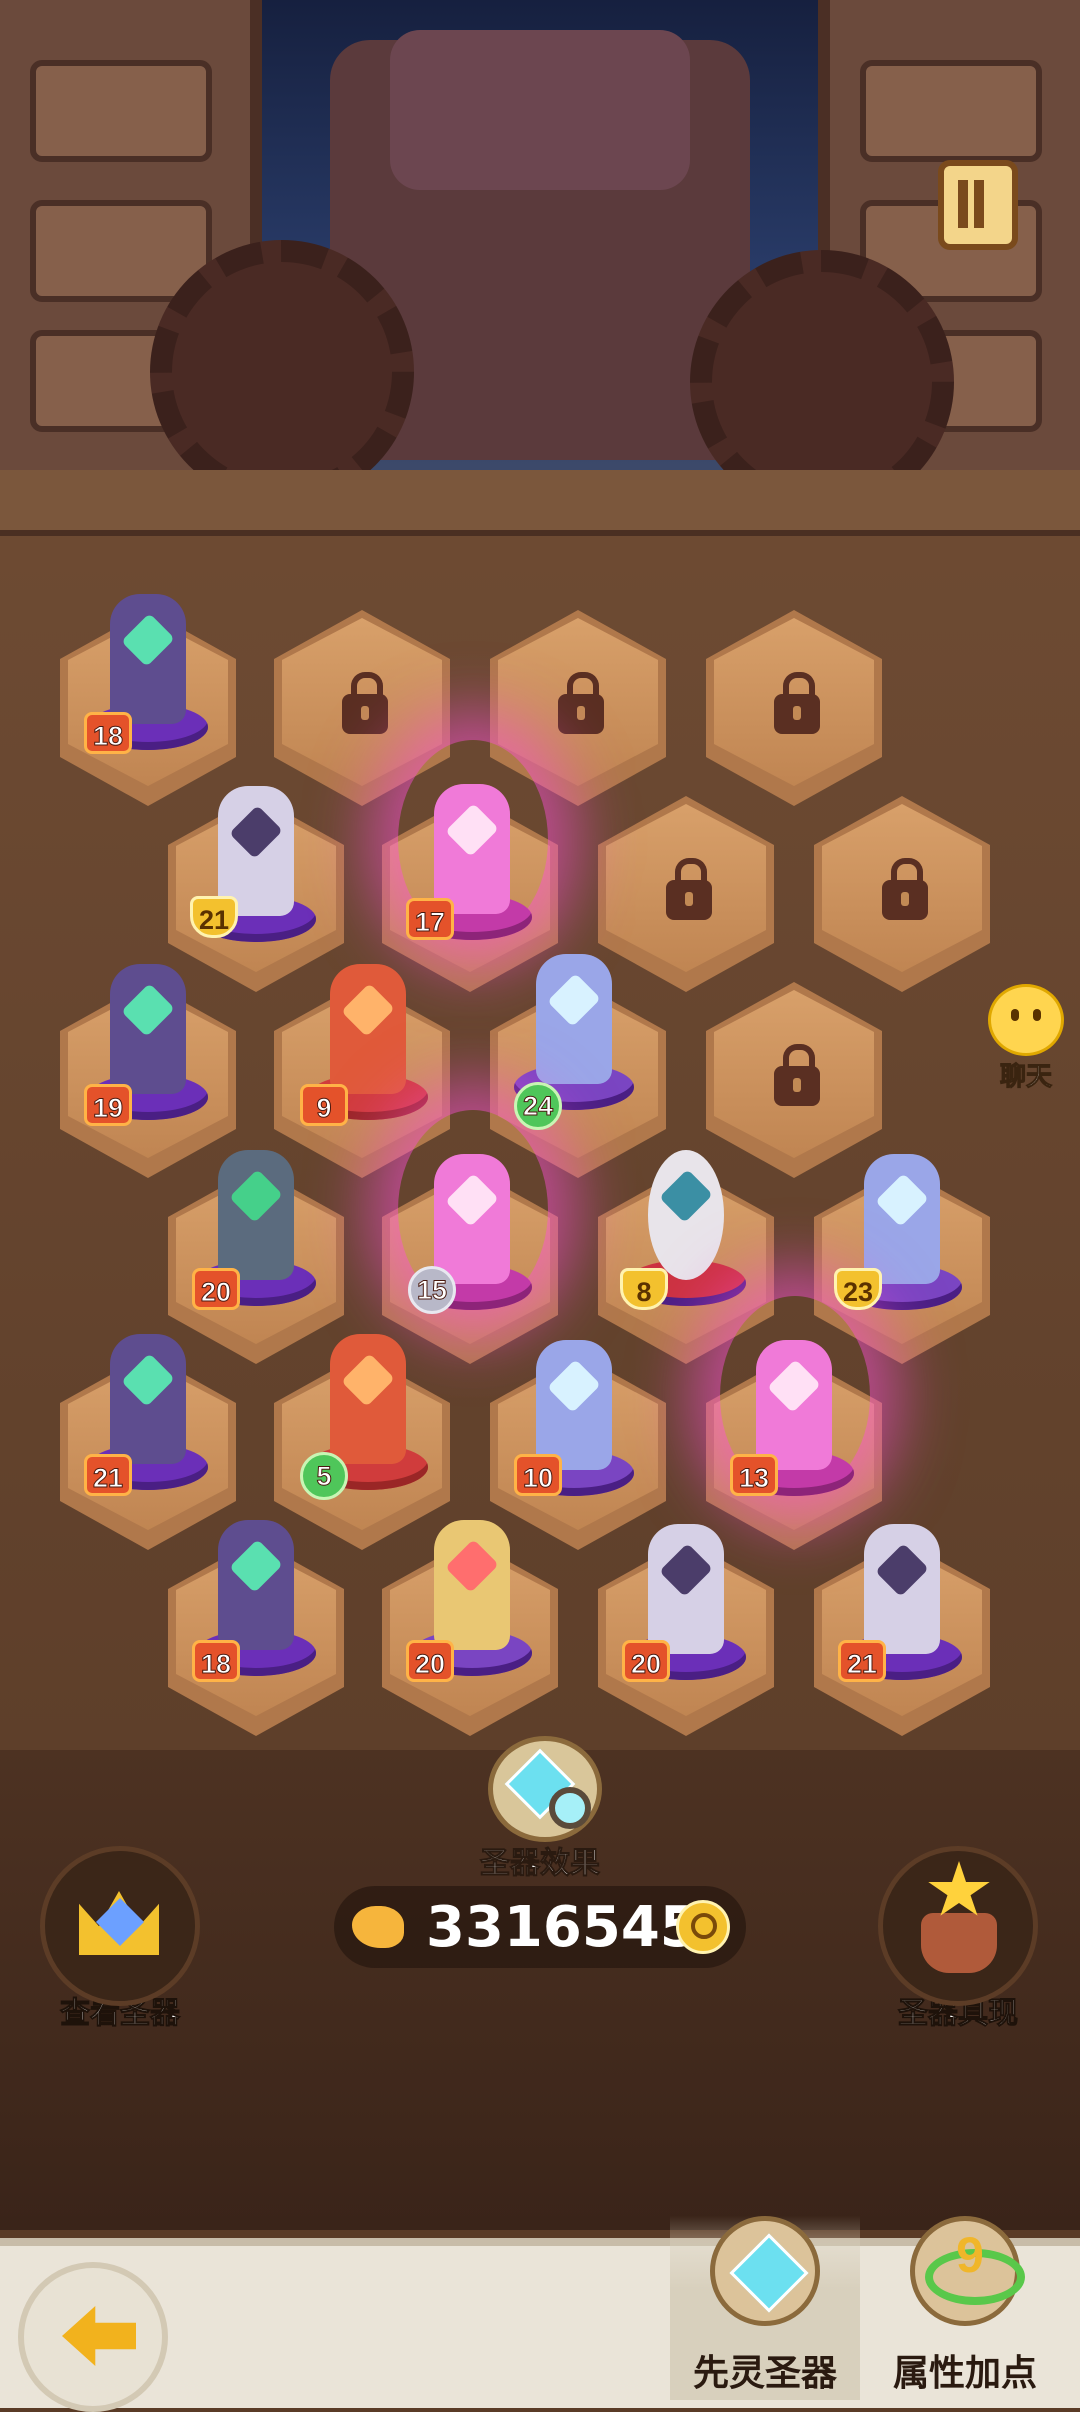  Describe the element at coordinates (580, 1010) in the screenshot. I see `relic-ice-spirit` at that location.